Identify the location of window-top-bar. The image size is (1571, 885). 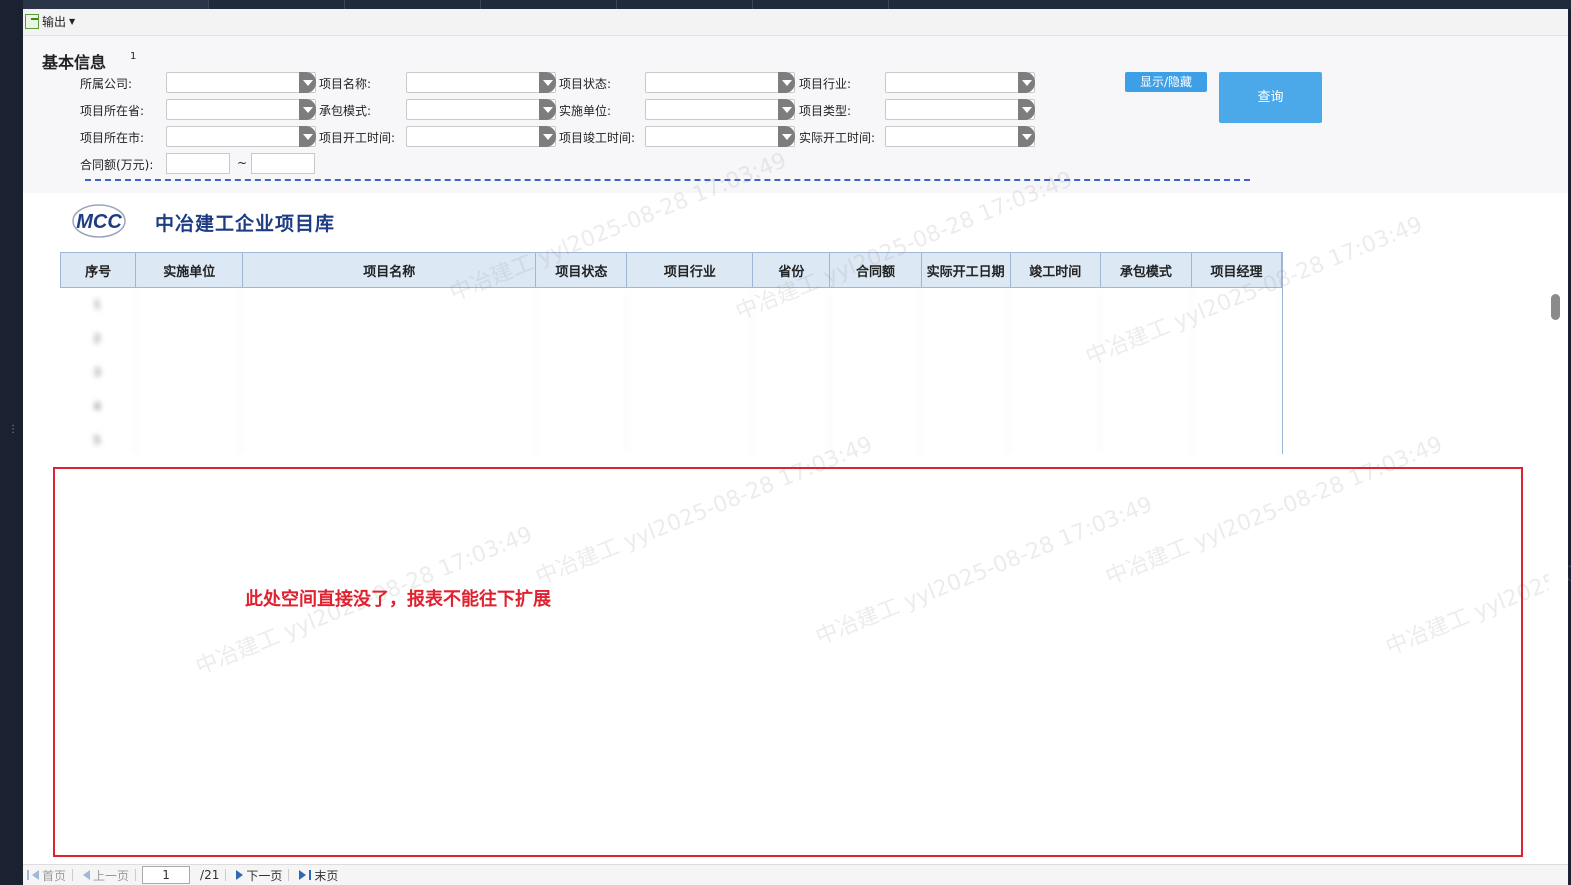
(785, 4).